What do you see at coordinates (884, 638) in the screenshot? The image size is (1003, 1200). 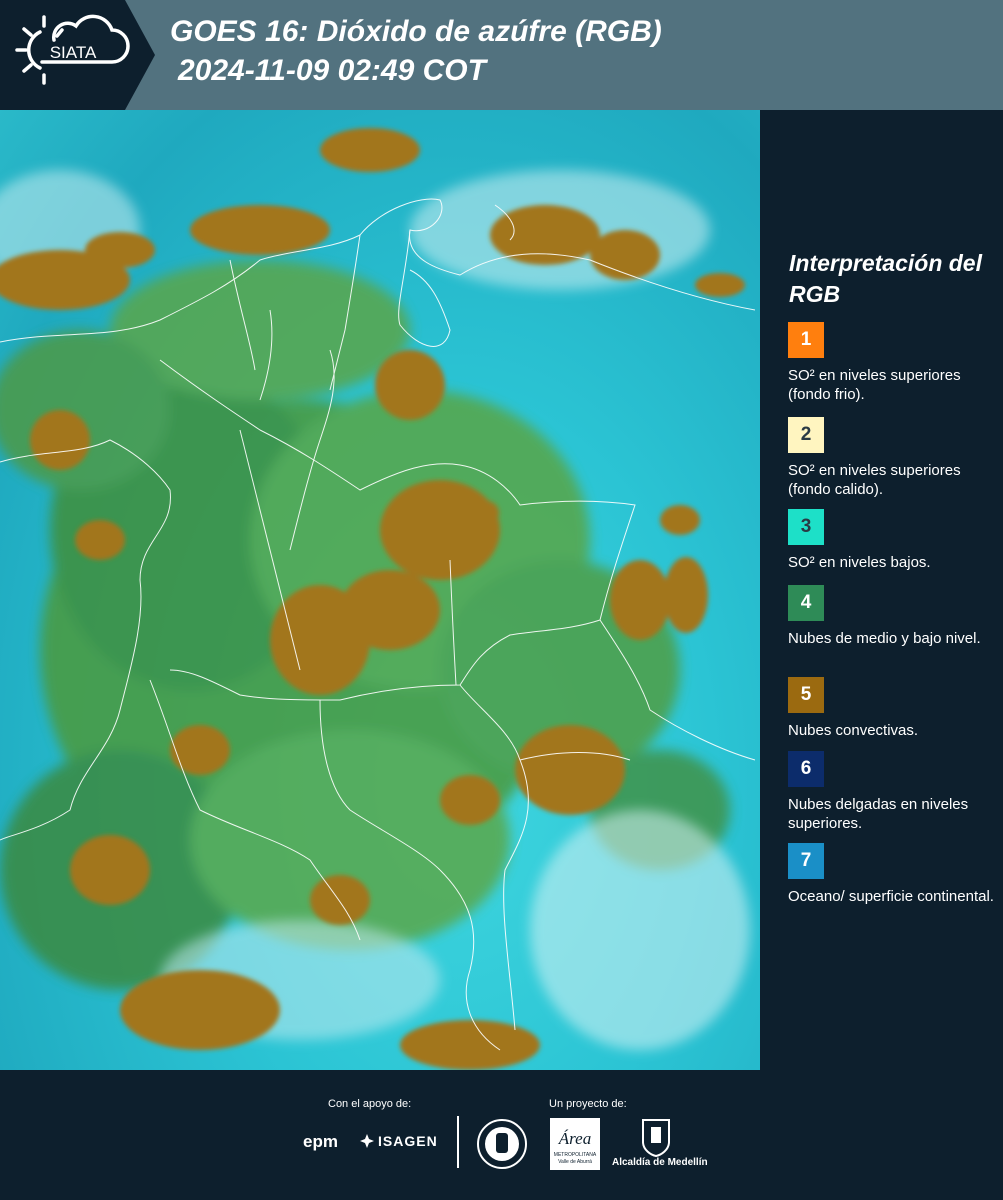 I see `legend-label-4: Nubes de medio y bajo nivel.` at bounding box center [884, 638].